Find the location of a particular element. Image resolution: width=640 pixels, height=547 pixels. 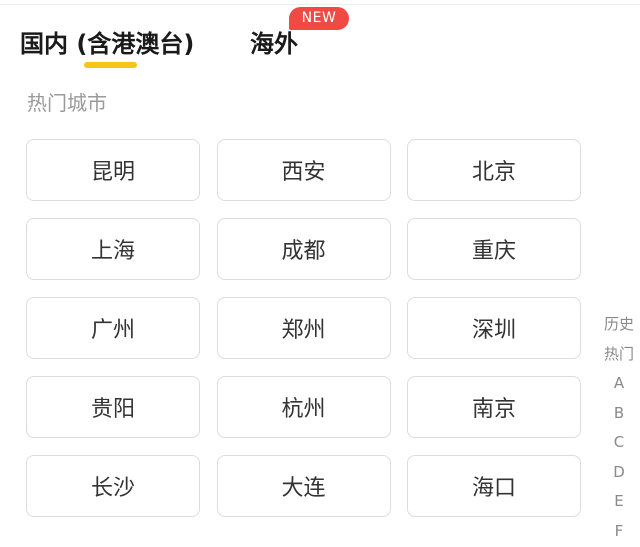

top-divider is located at coordinates (320, 2).